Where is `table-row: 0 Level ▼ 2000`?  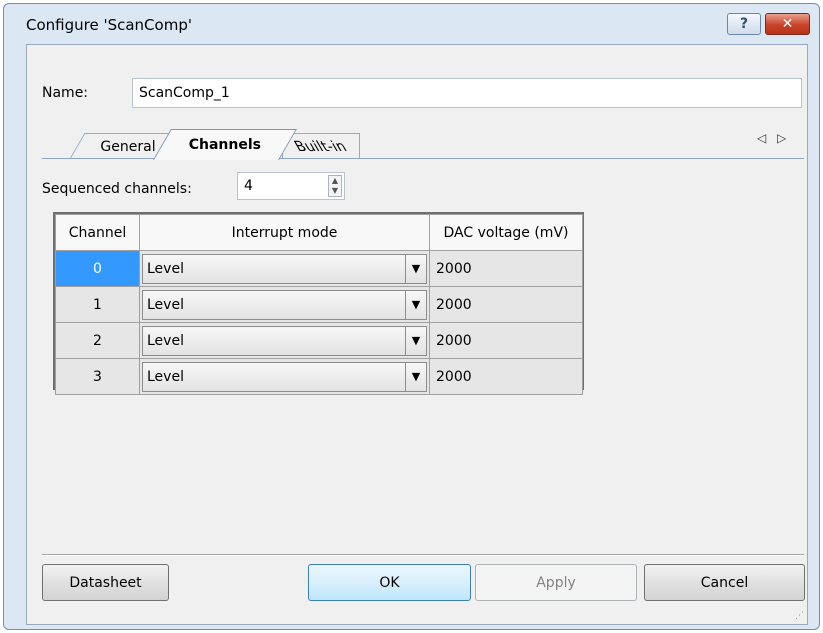 table-row: 0 Level ▼ 2000 is located at coordinates (319, 268).